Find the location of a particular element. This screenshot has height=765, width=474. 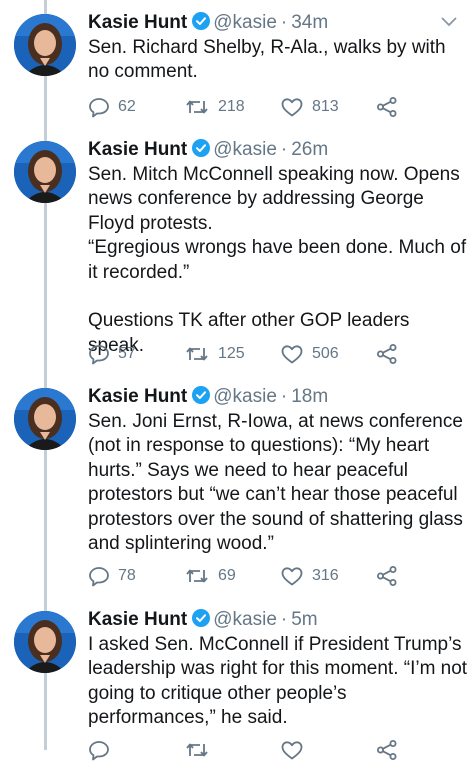

tweet-actions is located at coordinates (278, 750).